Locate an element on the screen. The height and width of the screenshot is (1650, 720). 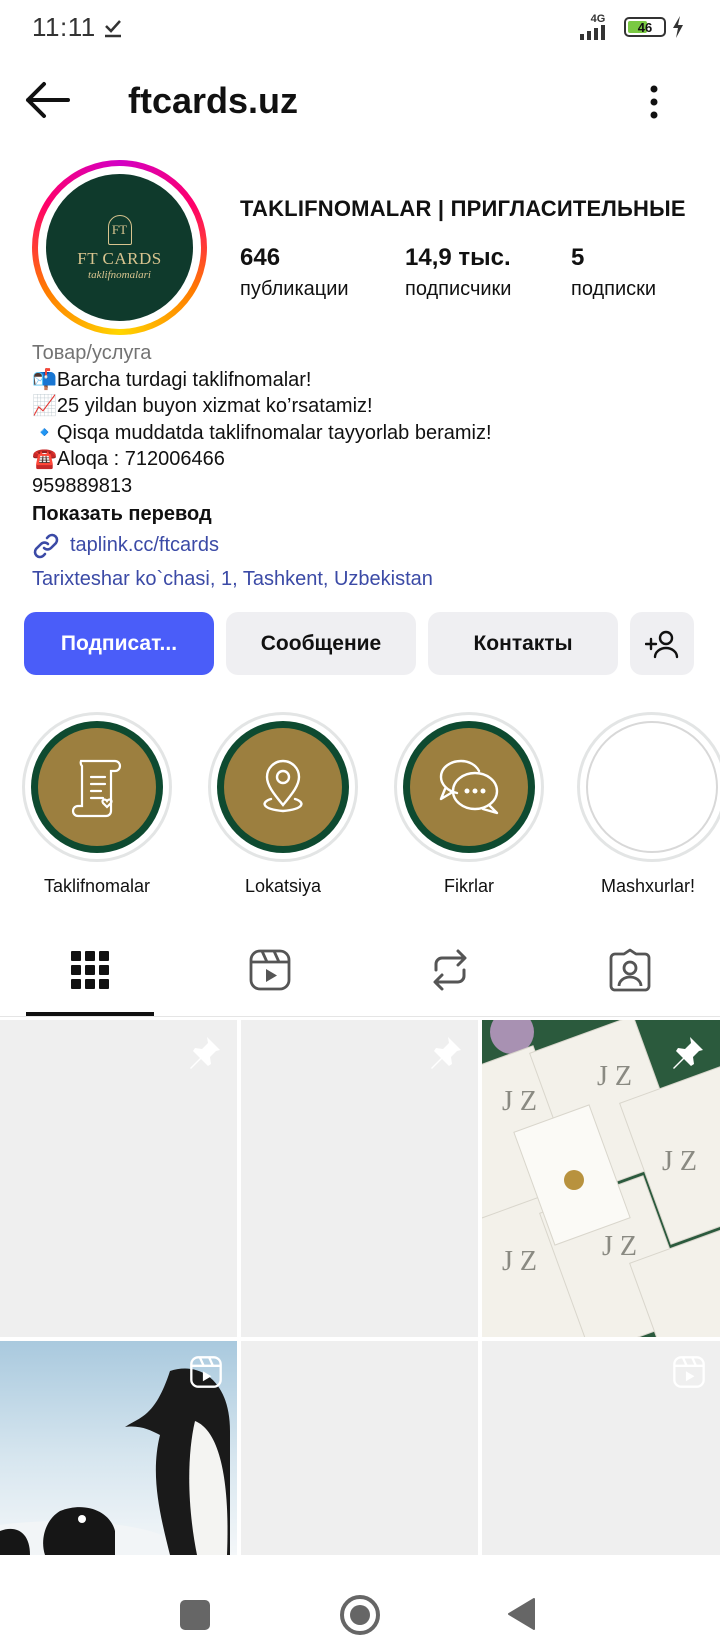
clock-text: 11:11 is located at coordinates (64, 27).